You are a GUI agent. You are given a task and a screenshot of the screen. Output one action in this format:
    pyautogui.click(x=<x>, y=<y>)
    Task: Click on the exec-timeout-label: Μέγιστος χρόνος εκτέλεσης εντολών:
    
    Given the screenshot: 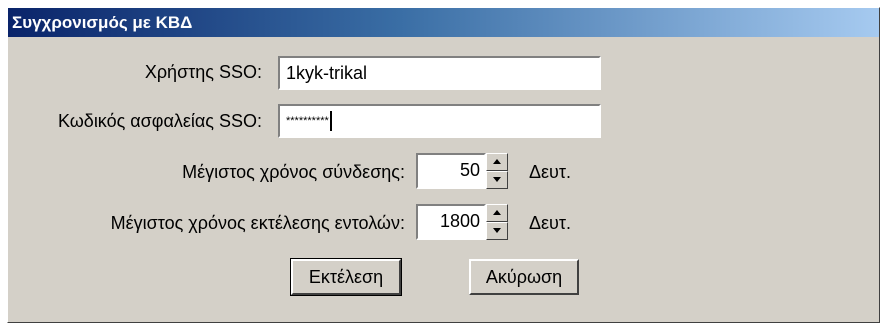 What is the action you would take?
    pyautogui.click(x=257, y=223)
    